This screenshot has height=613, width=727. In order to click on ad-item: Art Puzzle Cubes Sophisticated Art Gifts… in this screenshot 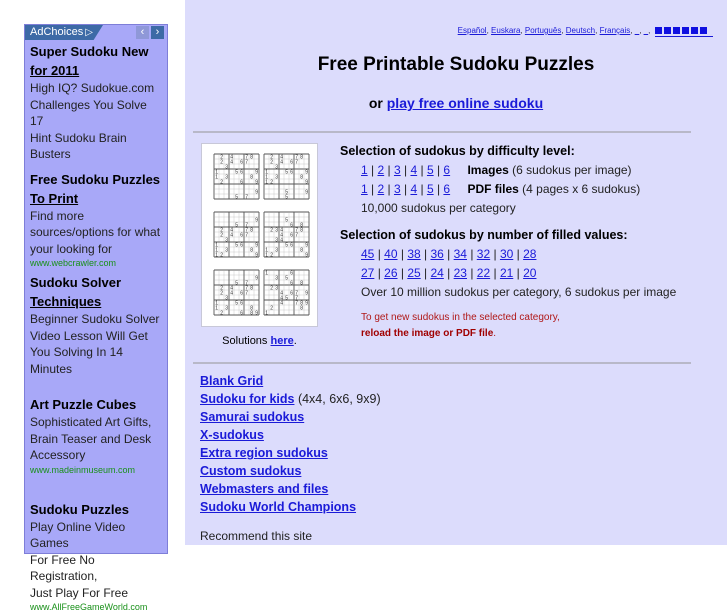, I will do `click(96, 435)`.